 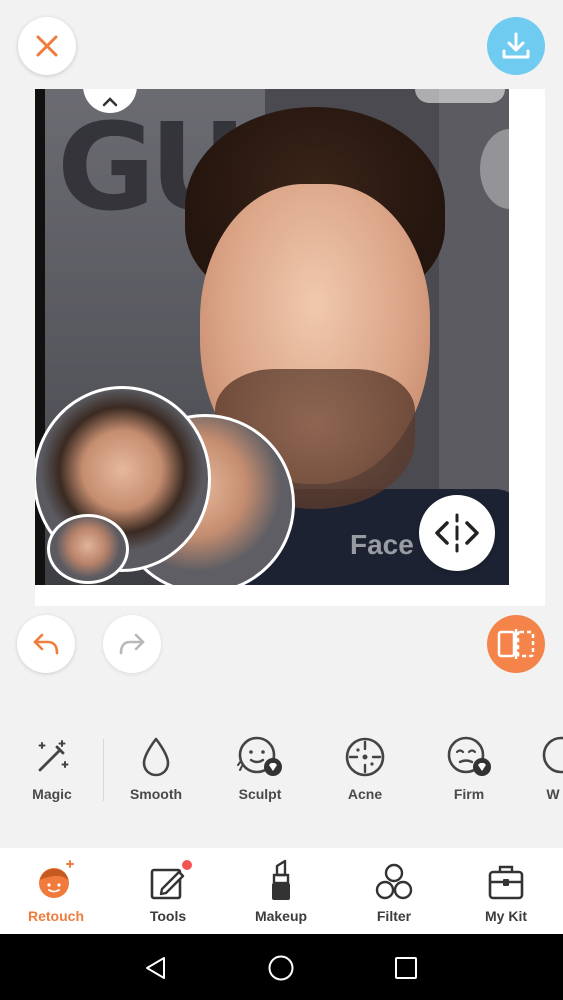 What do you see at coordinates (382, 544) in the screenshot?
I see `photo-watermark: Face` at bounding box center [382, 544].